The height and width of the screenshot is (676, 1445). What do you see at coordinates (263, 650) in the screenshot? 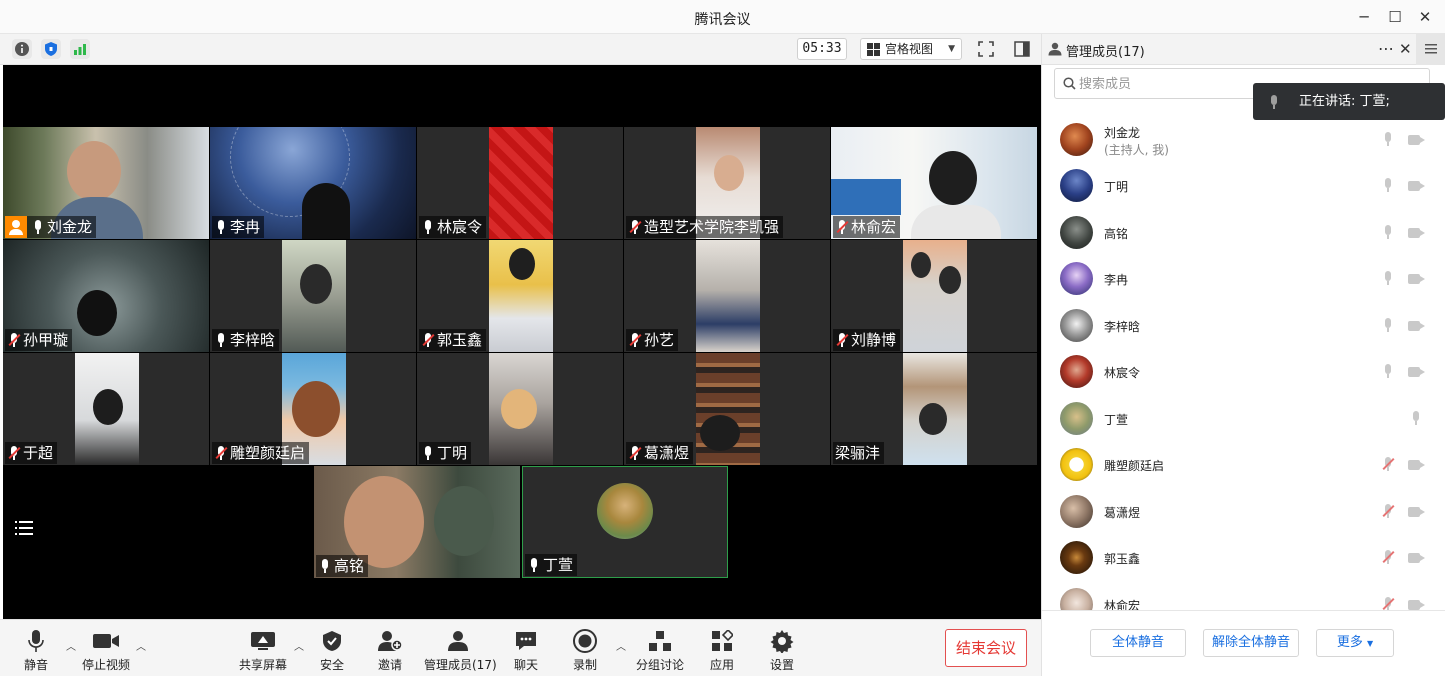
I see `share-screen-button: 共享屏幕` at bounding box center [263, 650].